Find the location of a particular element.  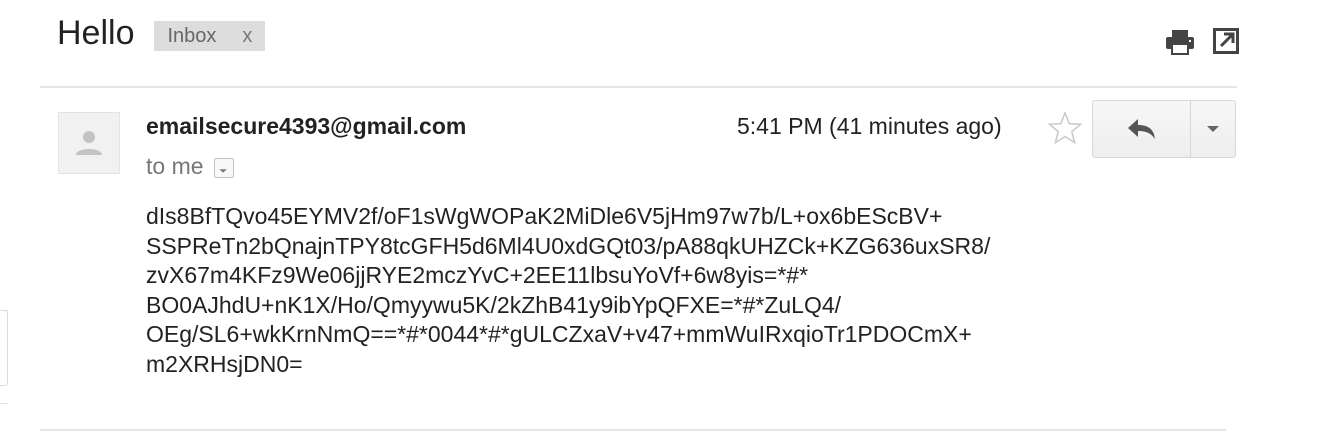

reply-button-group is located at coordinates (1164, 129).